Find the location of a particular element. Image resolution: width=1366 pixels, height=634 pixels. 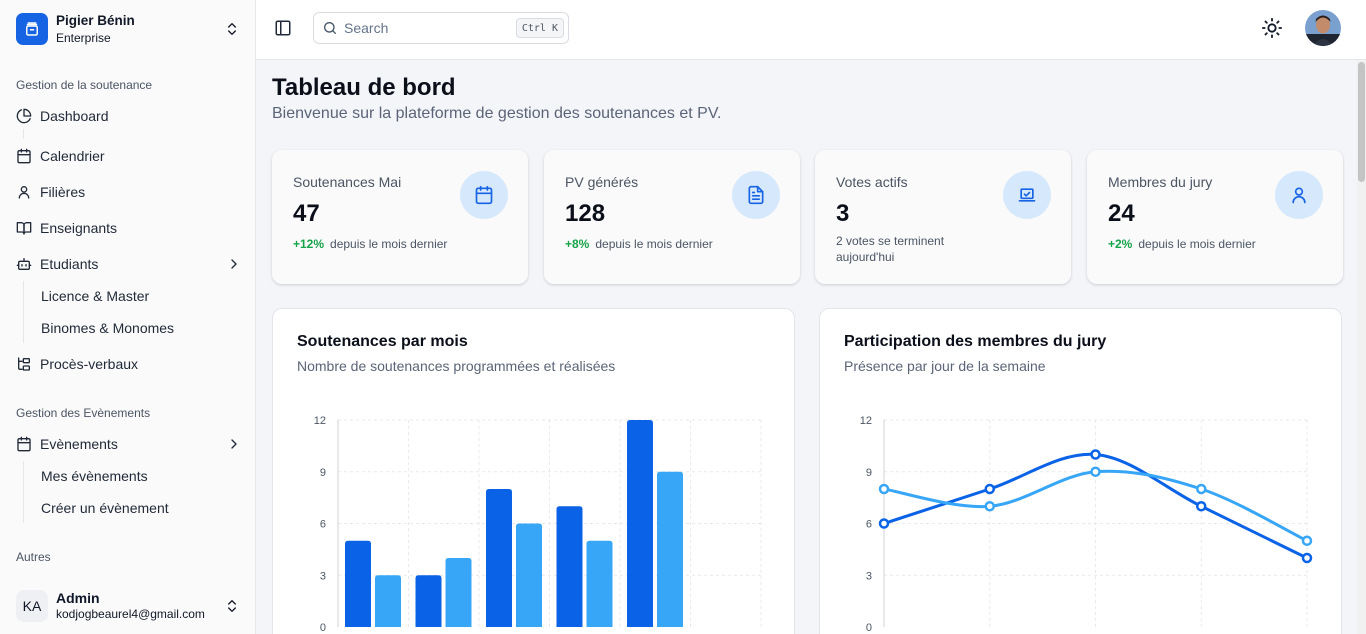

pie-chart-icon is located at coordinates (24, 116).